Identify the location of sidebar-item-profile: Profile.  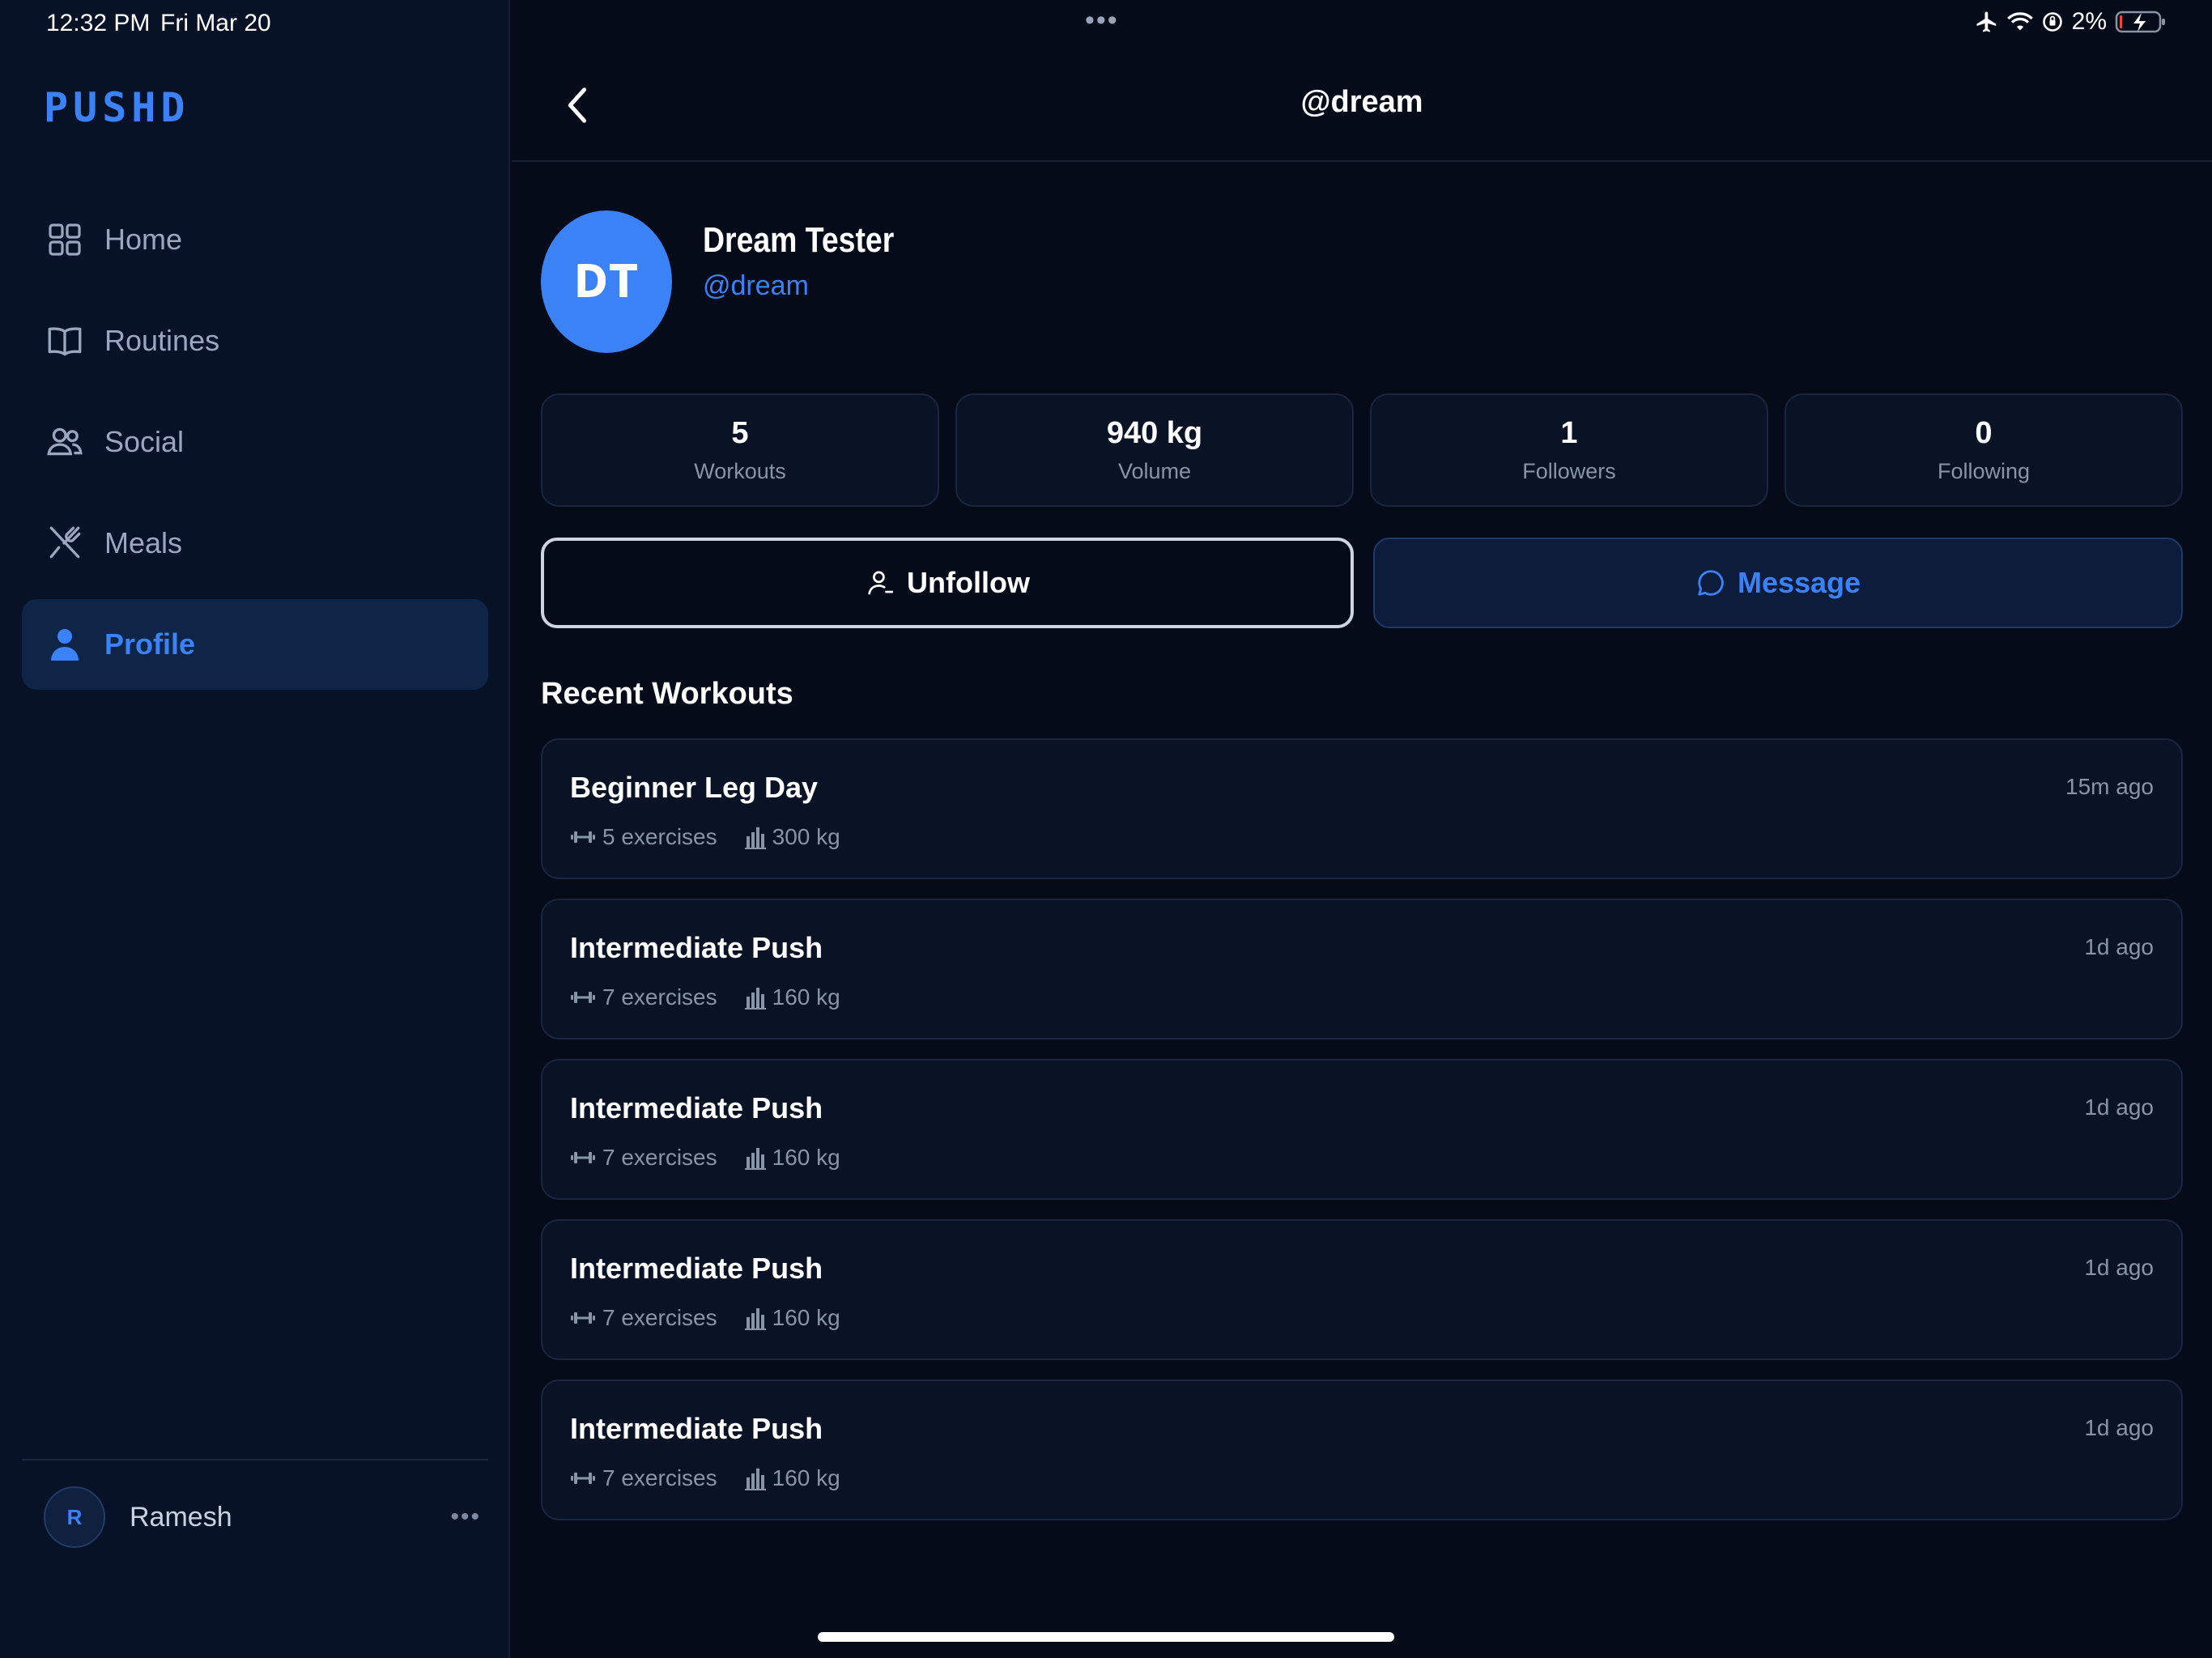
(255, 644).